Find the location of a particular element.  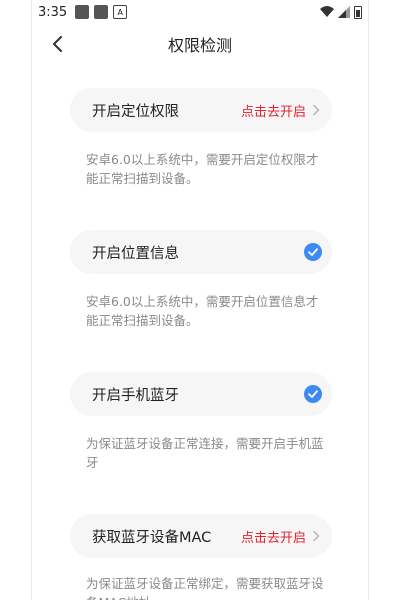

perm-desc: 为保证蓝牙设备正常绑定，需要获取蓝牙设备MAC地址 is located at coordinates (205, 588).